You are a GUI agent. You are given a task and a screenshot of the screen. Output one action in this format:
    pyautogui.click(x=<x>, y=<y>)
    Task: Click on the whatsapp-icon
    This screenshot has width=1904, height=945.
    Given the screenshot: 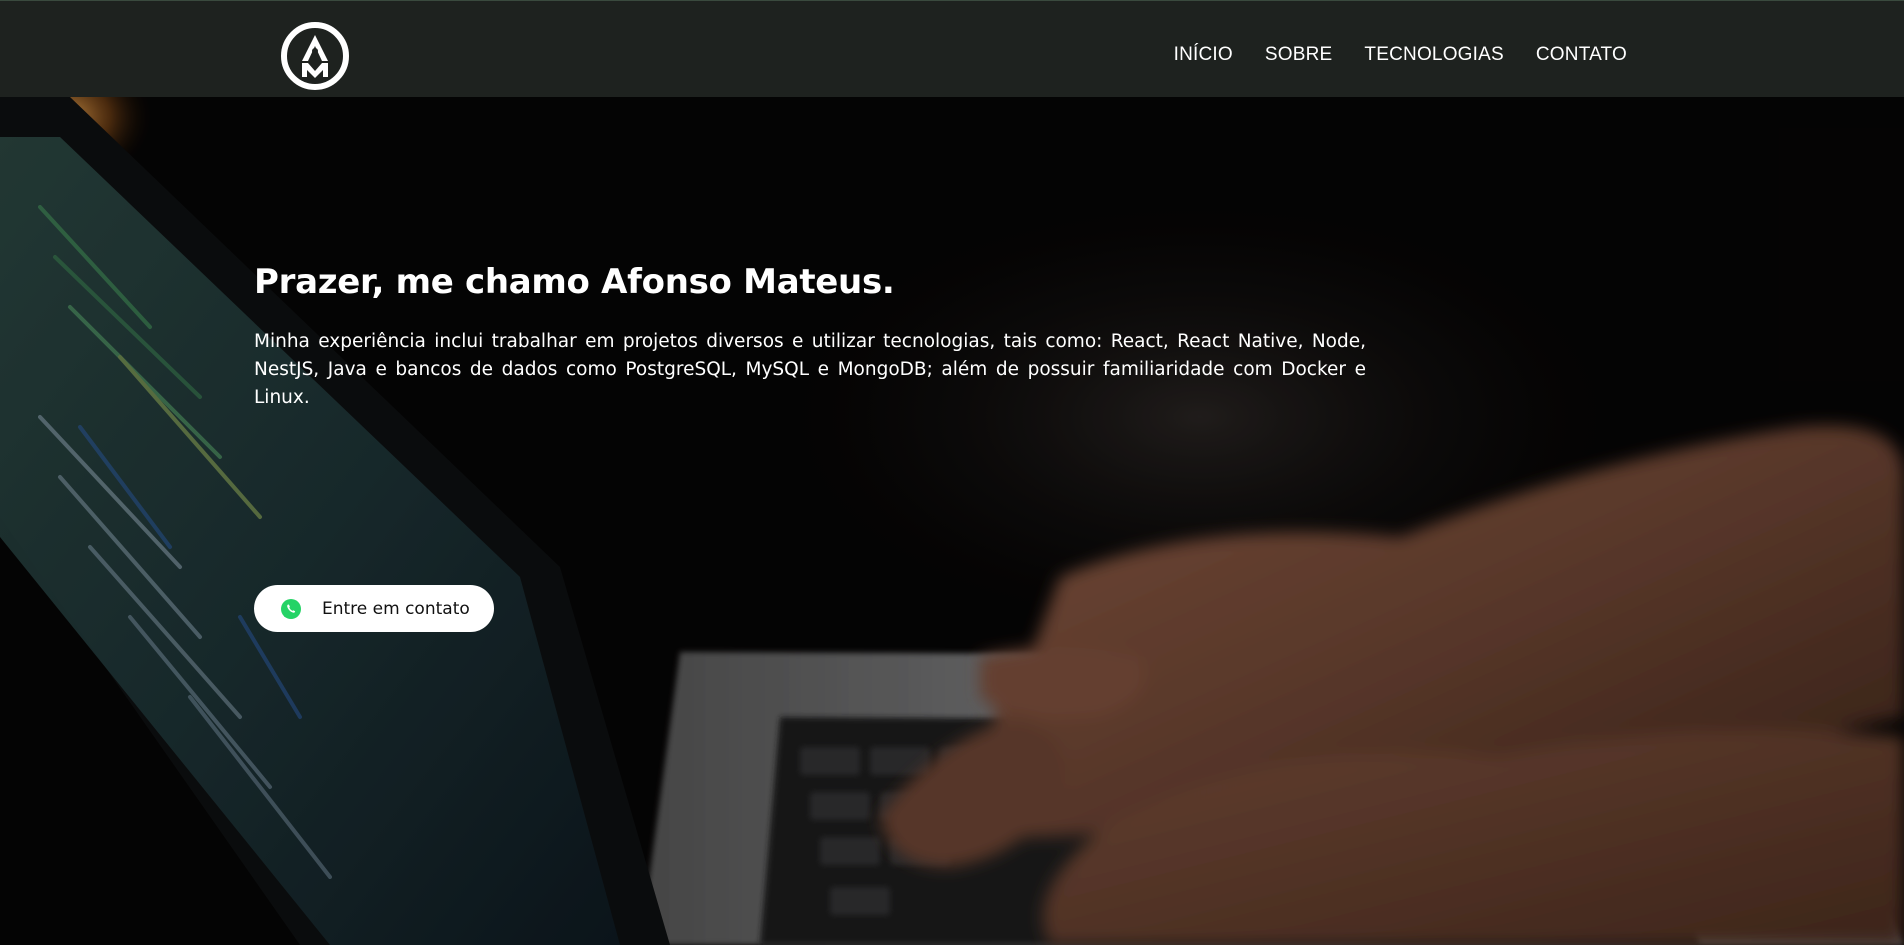 What is the action you would take?
    pyautogui.click(x=291, y=609)
    